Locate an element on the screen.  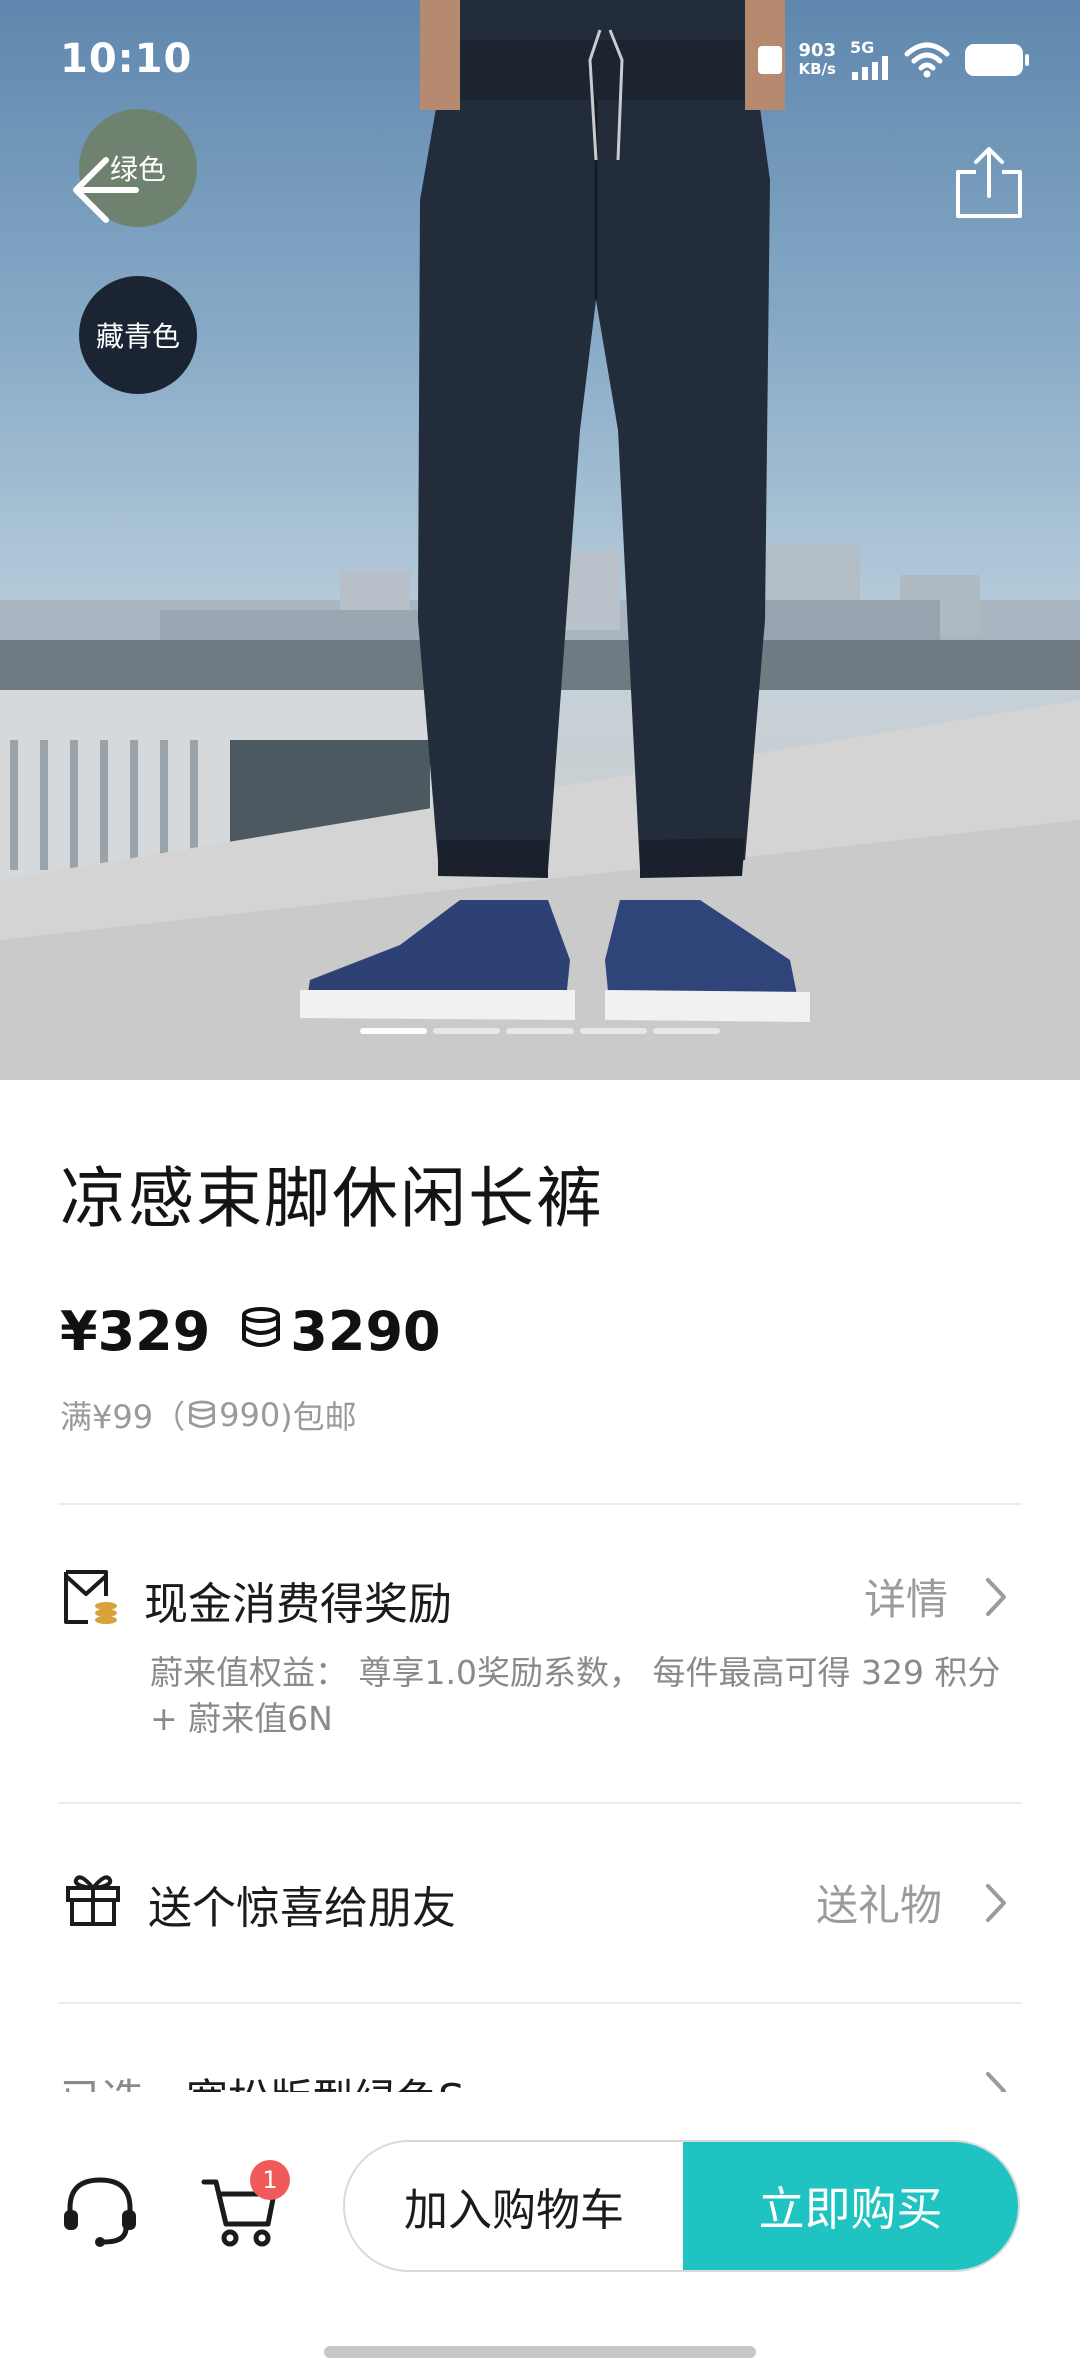
selected-label: 已选 is located at coordinates (102, 2079).